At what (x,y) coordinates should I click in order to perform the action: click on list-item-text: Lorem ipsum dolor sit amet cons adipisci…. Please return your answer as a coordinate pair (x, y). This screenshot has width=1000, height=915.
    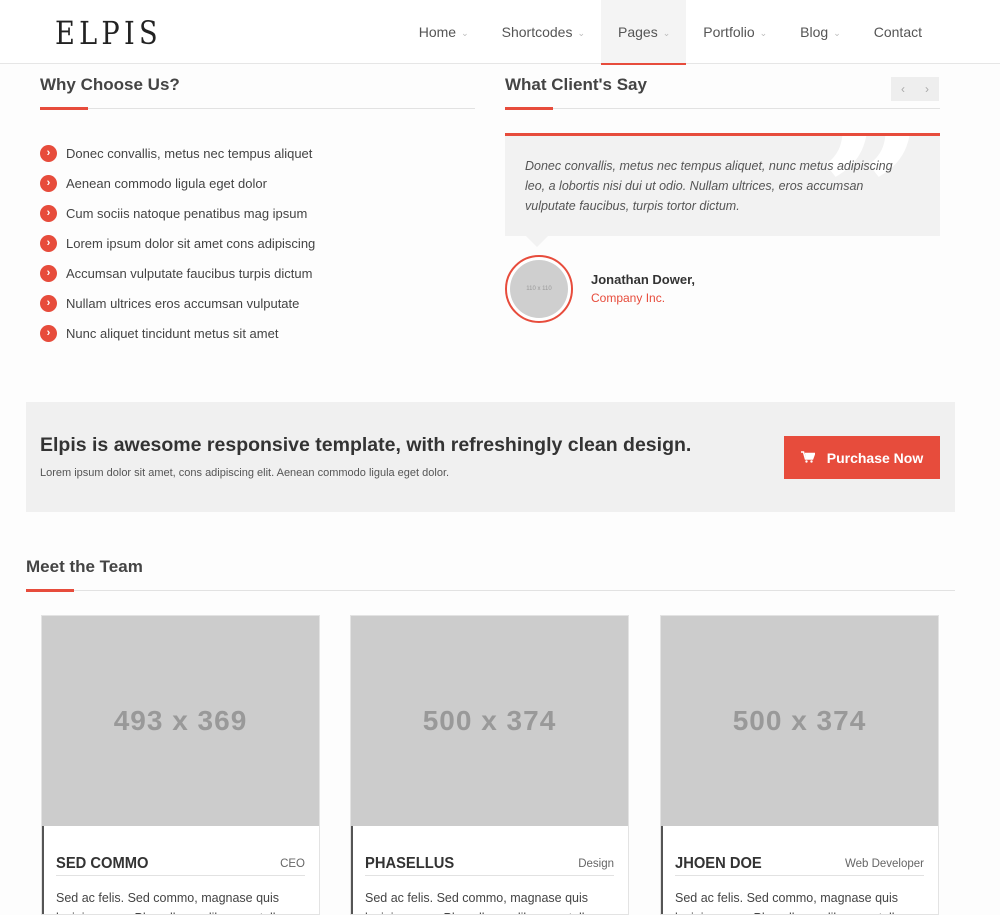
    Looking at the image, I should click on (191, 243).